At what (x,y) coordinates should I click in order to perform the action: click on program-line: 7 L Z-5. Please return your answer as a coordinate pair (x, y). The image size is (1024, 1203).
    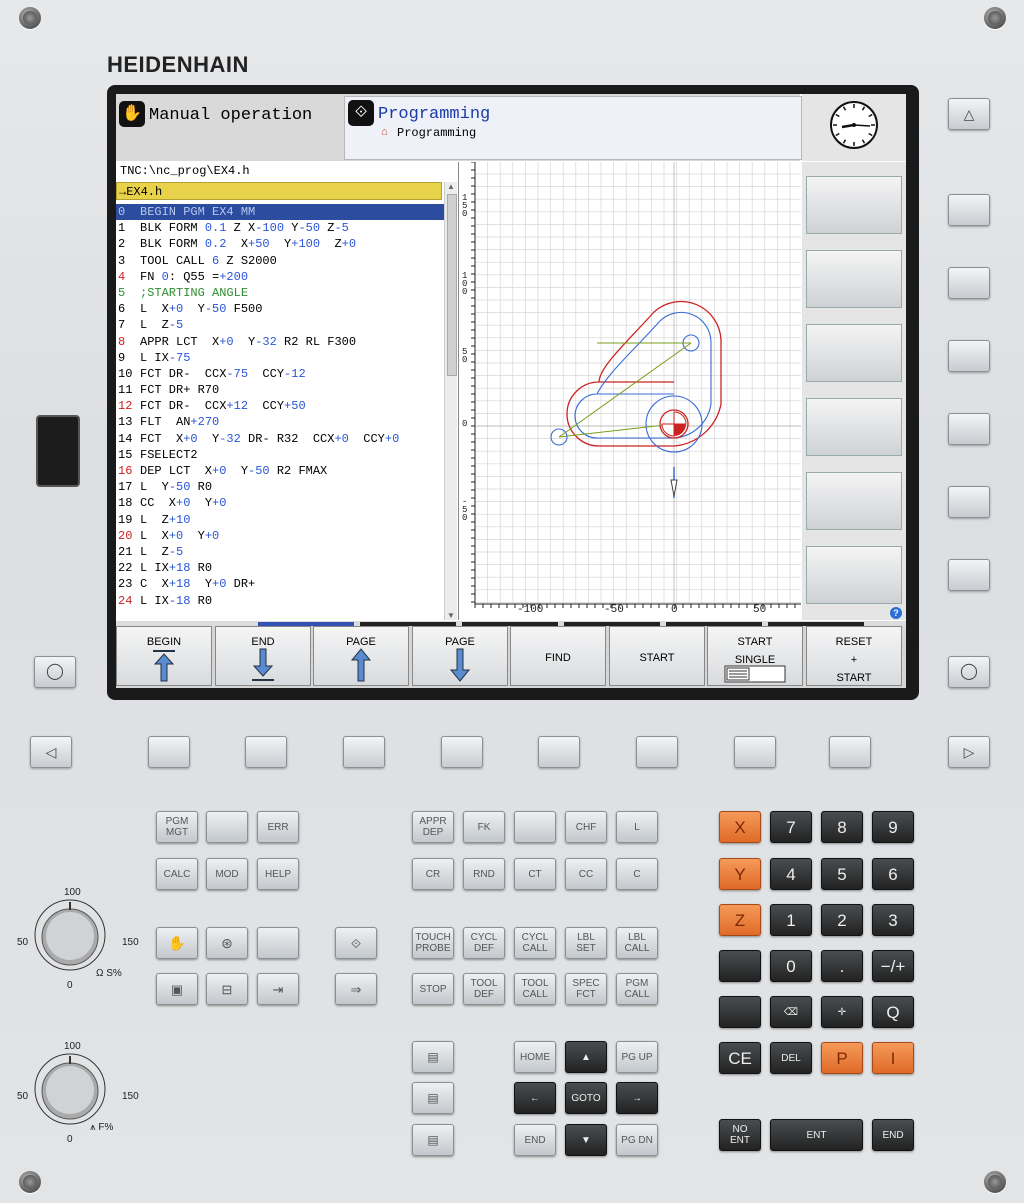
    Looking at the image, I should click on (281, 325).